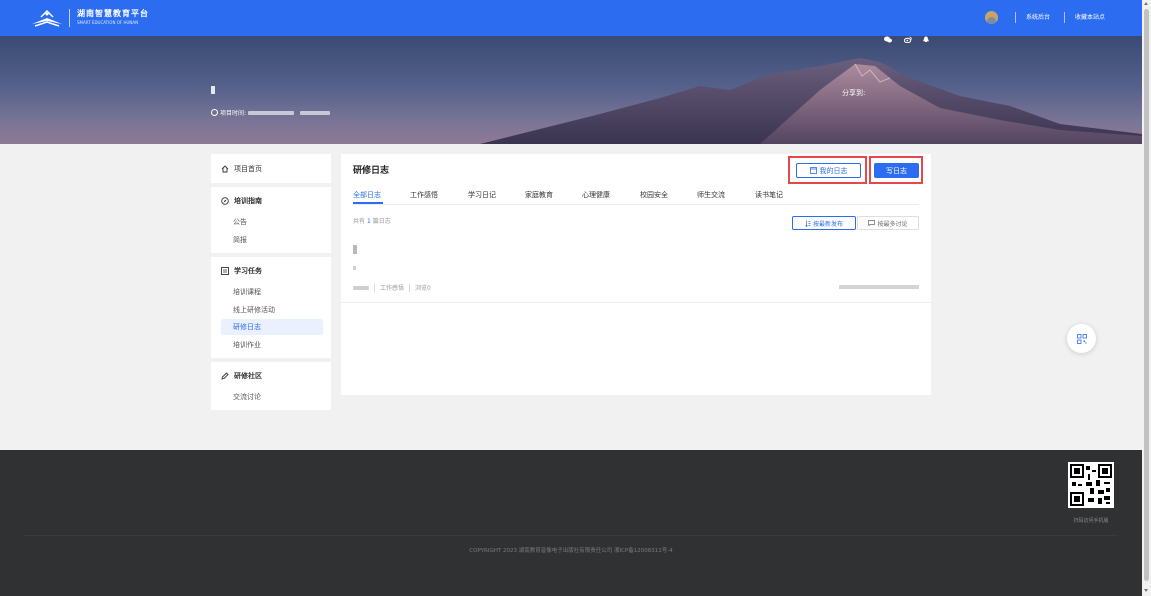 This screenshot has height=596, width=1151. I want to click on count-value: 1, so click(368, 221).